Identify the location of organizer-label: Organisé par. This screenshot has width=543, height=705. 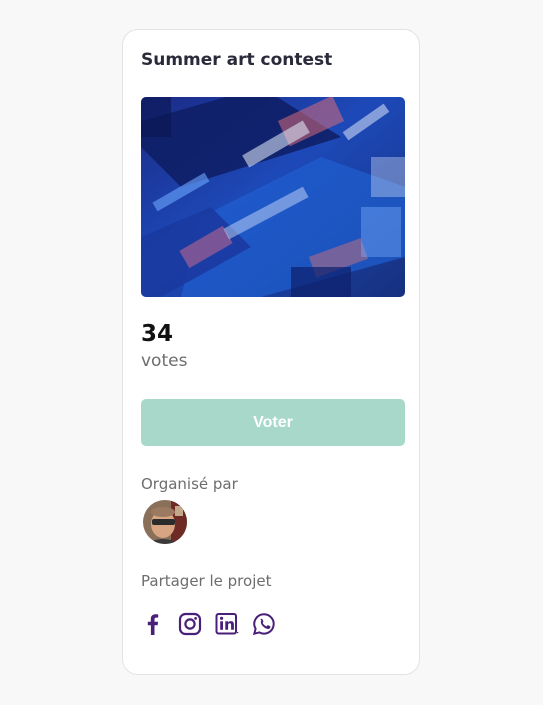
(189, 484).